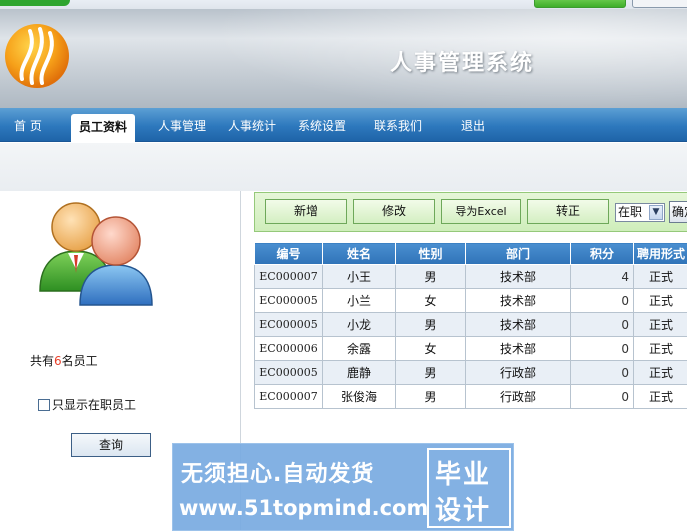 The width and height of the screenshot is (687, 531). Describe the element at coordinates (678, 212) in the screenshot. I see `confirm-button: 确定` at that location.